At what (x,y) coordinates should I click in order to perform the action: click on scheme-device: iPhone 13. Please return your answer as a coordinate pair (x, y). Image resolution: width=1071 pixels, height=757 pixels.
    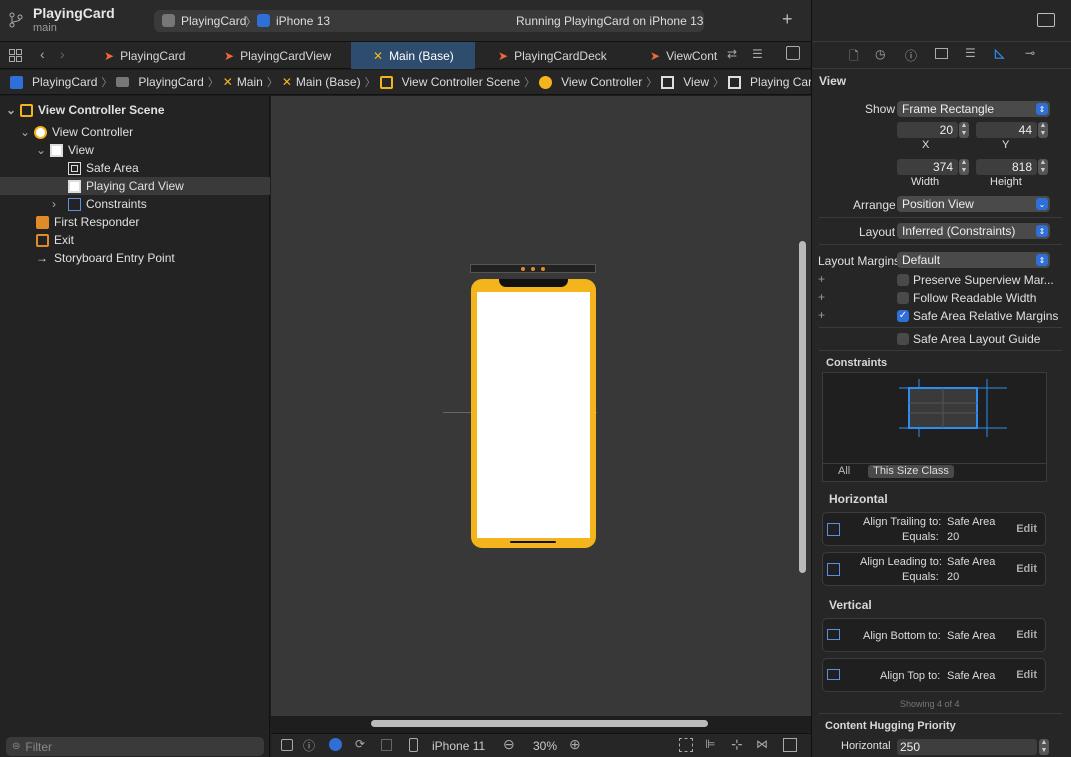
    Looking at the image, I should click on (303, 21).